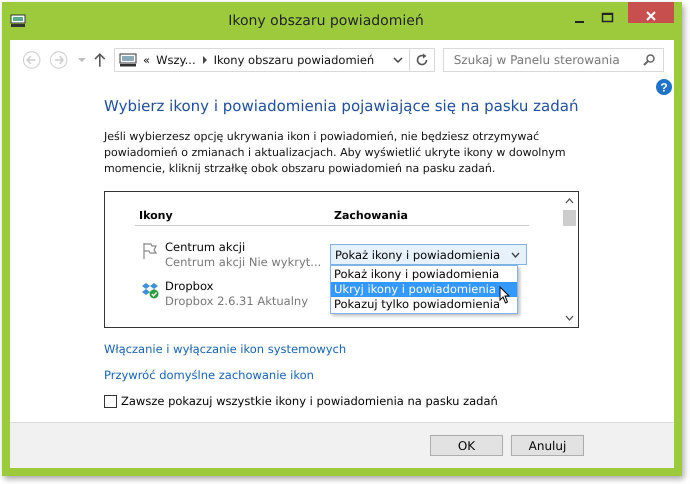  What do you see at coordinates (100, 60) in the screenshot?
I see `up-arrow-icon` at bounding box center [100, 60].